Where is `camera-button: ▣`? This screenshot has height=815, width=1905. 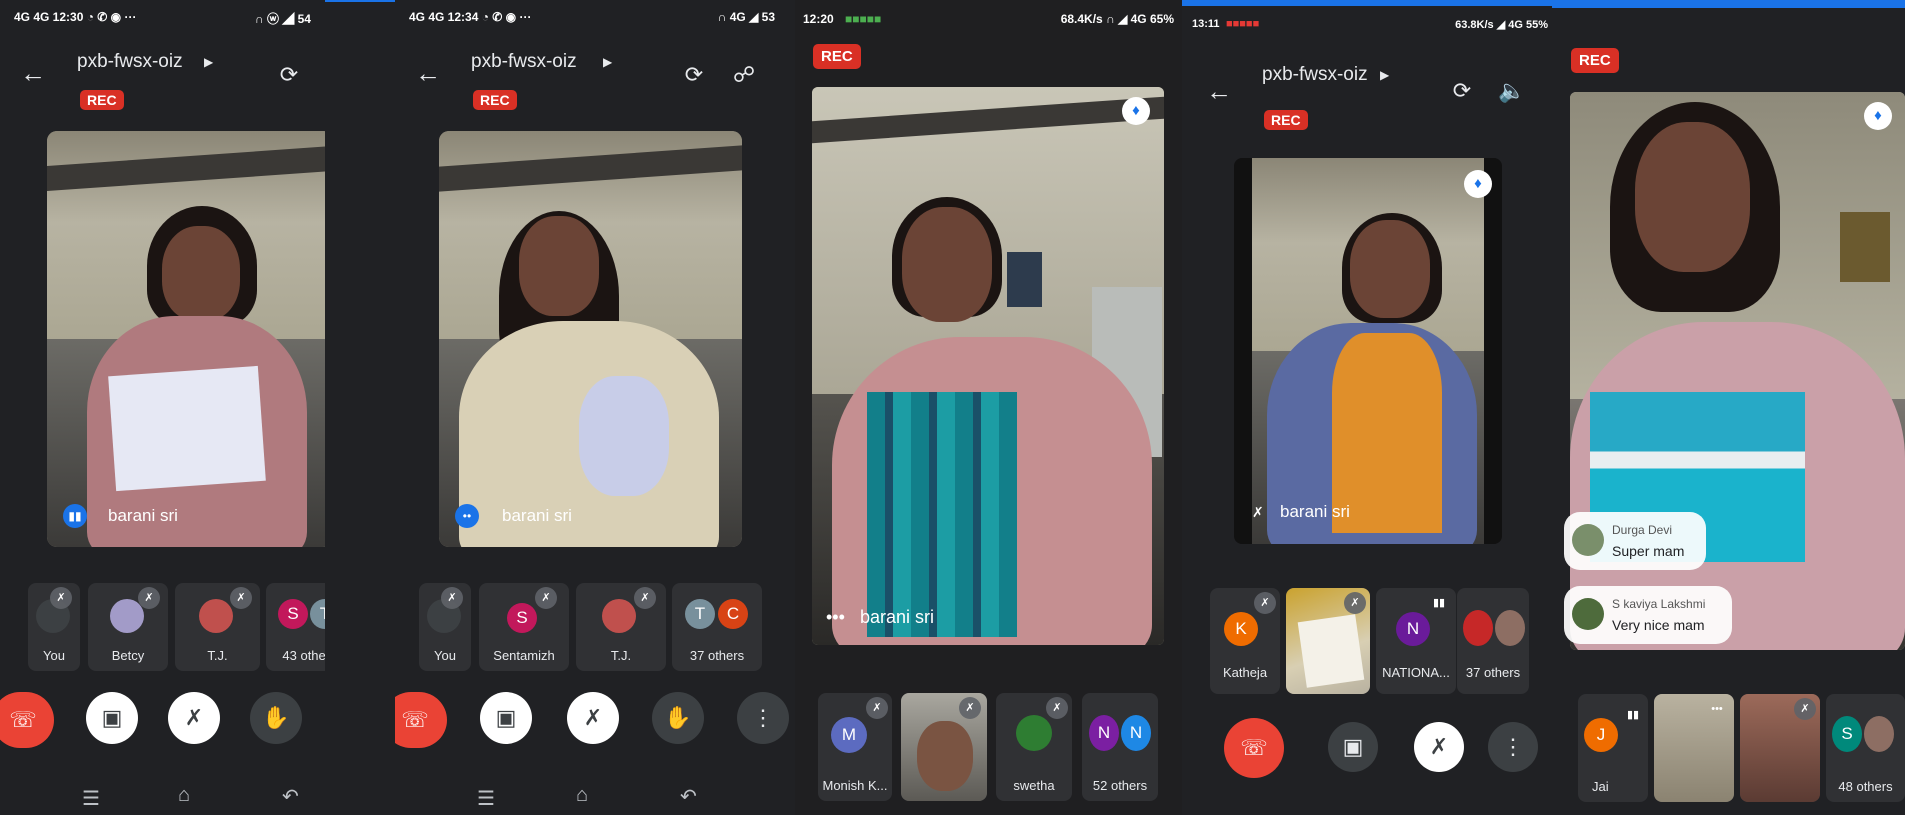
camera-button: ▣ is located at coordinates (1353, 747).